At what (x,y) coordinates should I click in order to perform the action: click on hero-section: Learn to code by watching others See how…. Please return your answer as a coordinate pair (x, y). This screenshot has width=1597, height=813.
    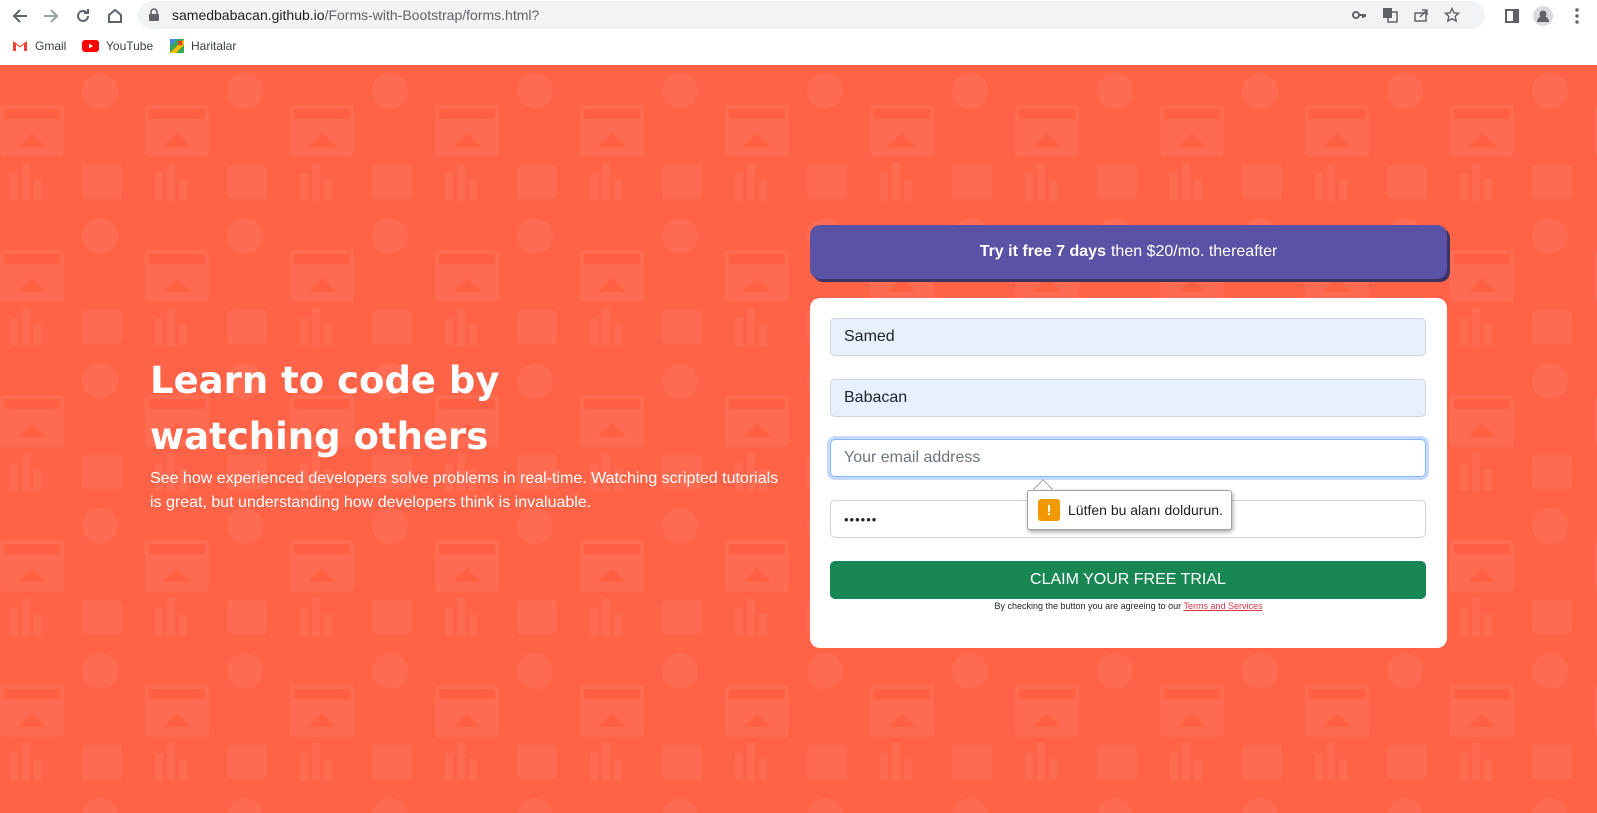
    Looking at the image, I should click on (470, 434).